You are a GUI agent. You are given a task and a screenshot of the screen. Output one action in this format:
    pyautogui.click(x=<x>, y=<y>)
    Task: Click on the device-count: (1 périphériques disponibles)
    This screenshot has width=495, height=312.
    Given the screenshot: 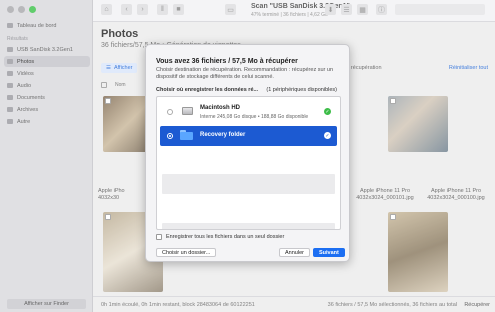 What is the action you would take?
    pyautogui.click(x=301, y=90)
    